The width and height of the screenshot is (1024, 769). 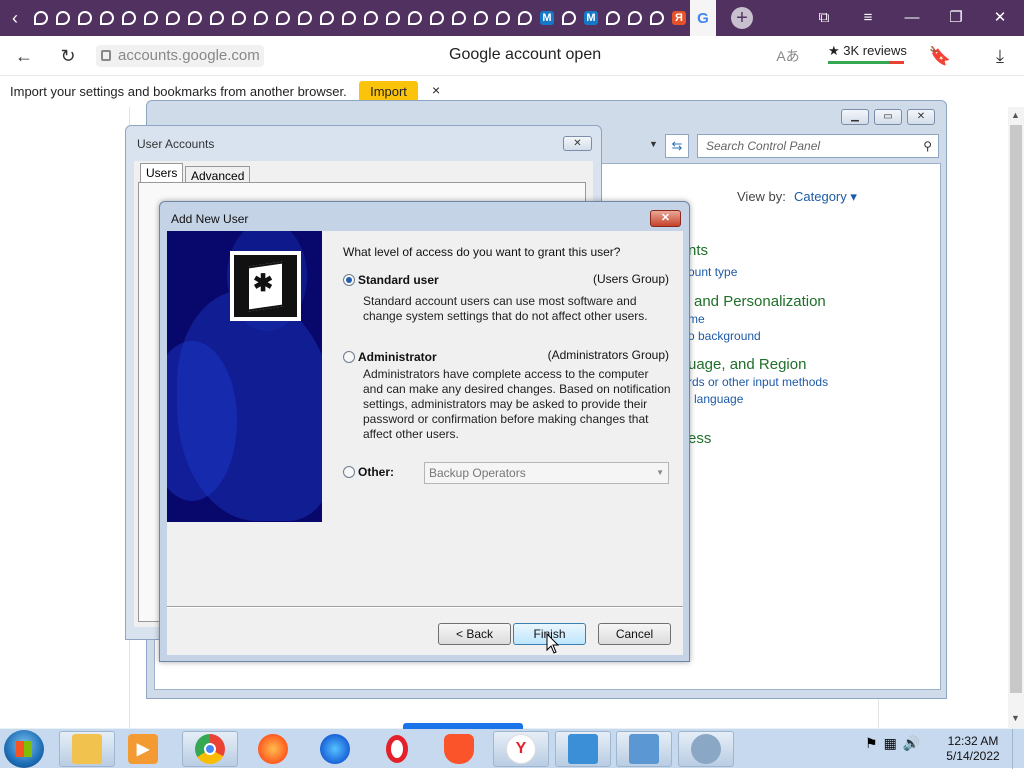 I want to click on p-icon, so click(x=657, y=18).